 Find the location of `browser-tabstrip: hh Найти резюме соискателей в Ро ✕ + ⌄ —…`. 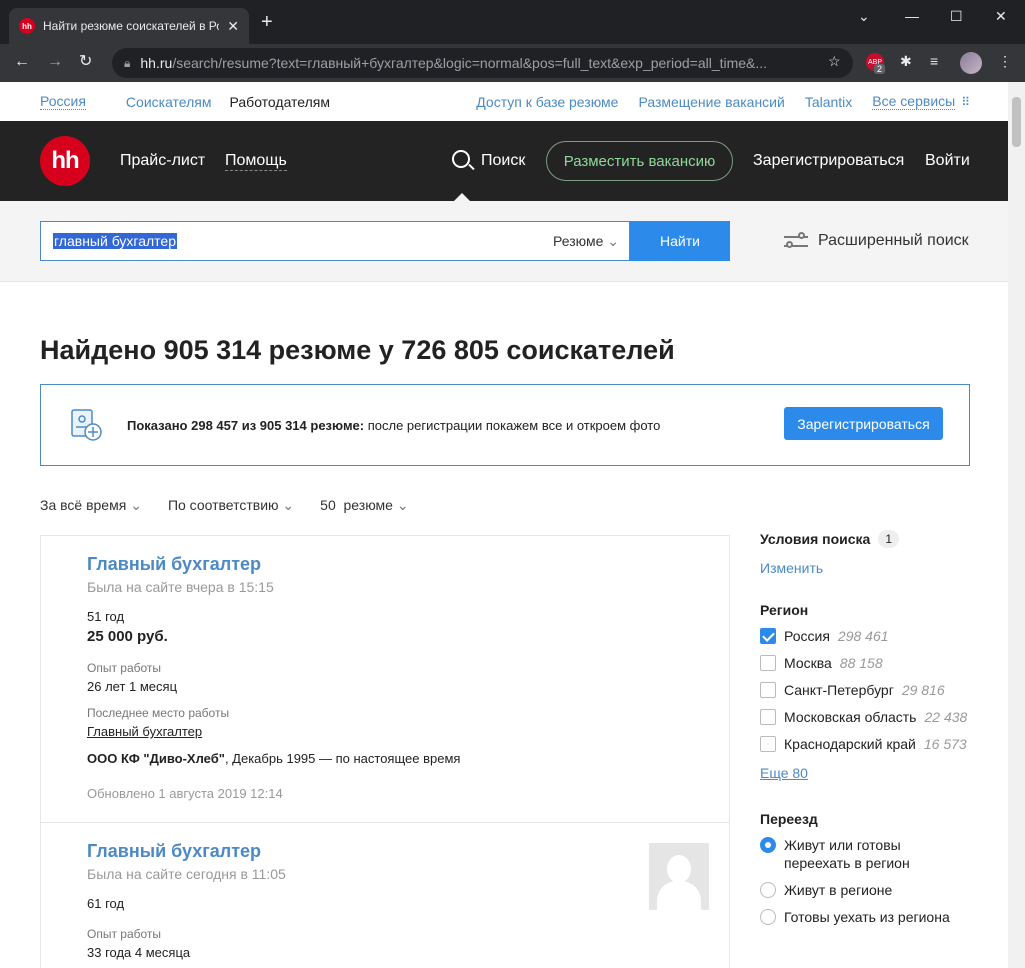

browser-tabstrip: hh Найти резюме соискателей в Ро ✕ + ⌄ —… is located at coordinates (512, 22).